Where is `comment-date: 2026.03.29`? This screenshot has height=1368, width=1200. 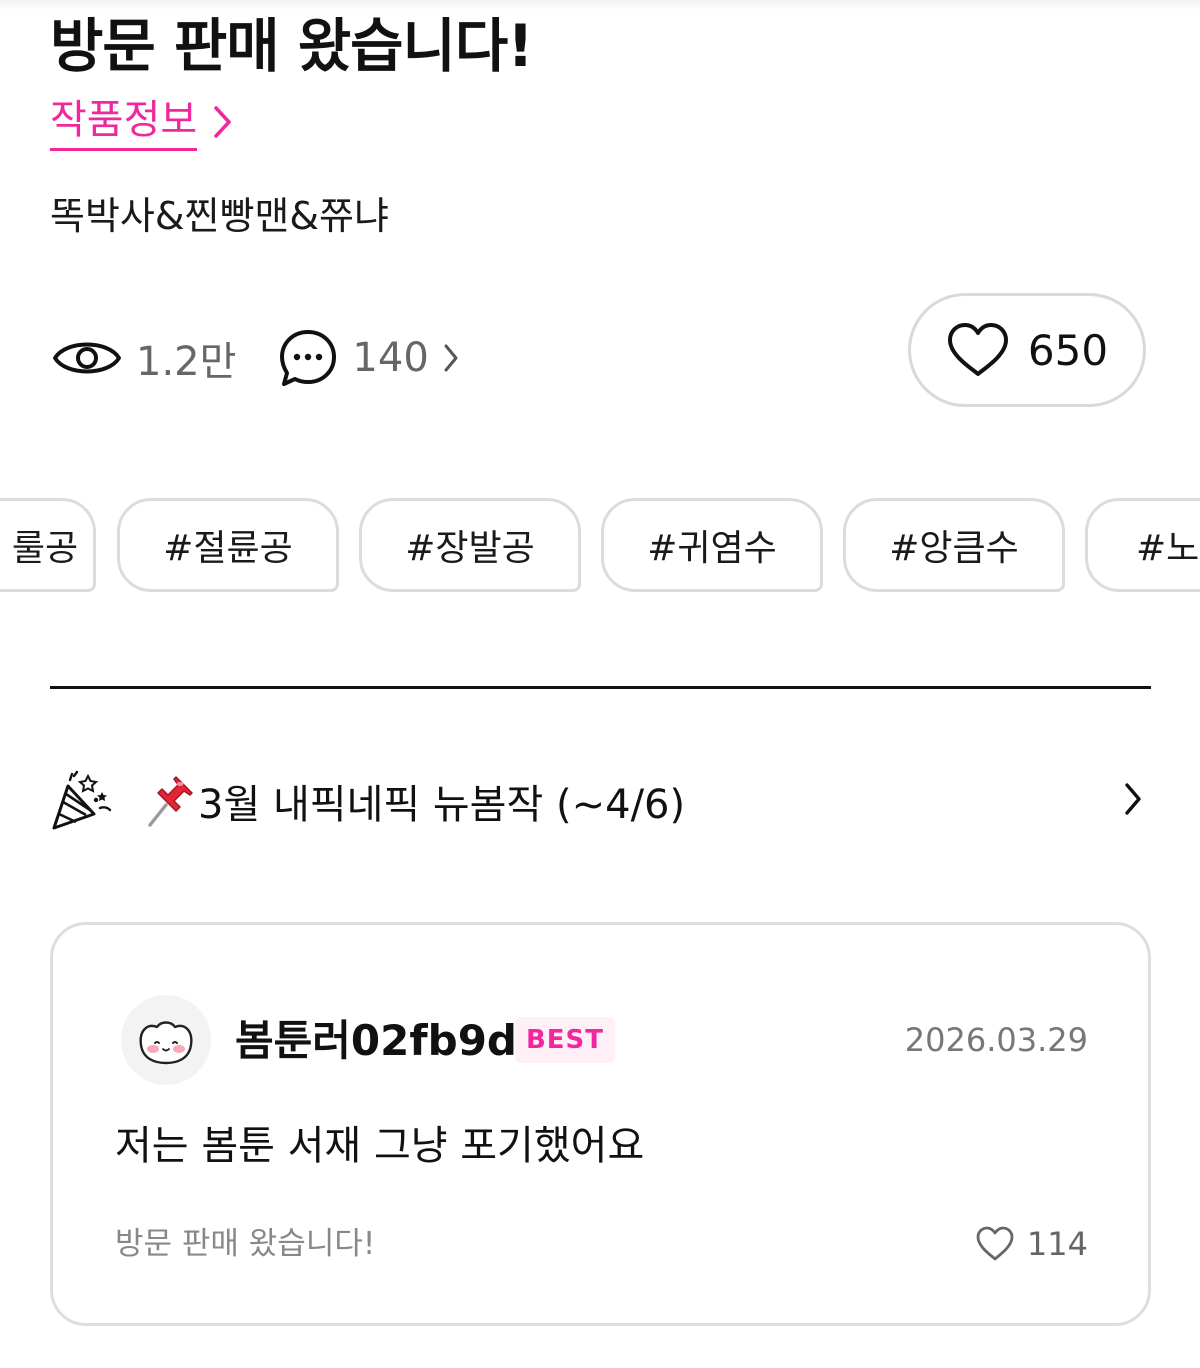 comment-date: 2026.03.29 is located at coordinates (996, 1040).